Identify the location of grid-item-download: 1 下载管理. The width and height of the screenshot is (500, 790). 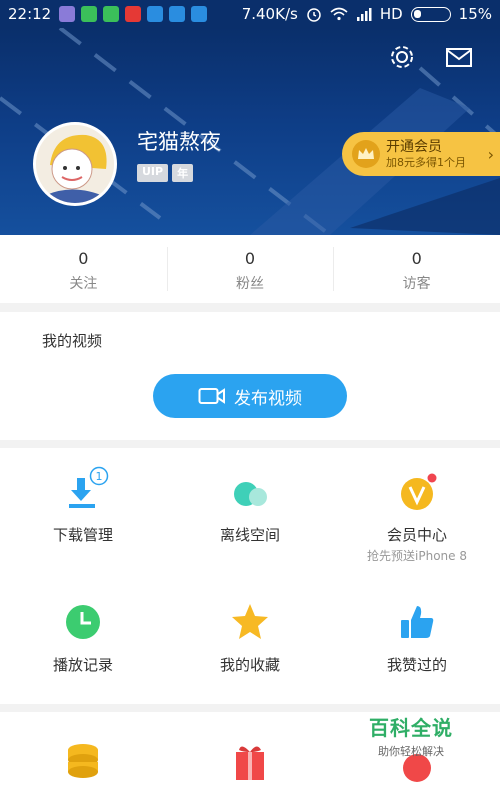
(83, 505).